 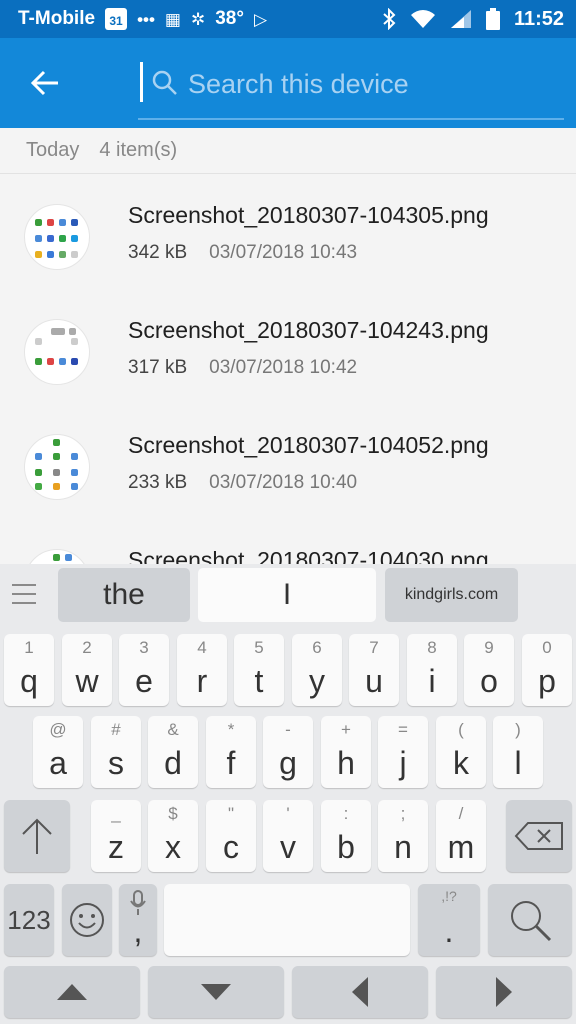 I want to click on bluetooth-icon, so click(x=389, y=19).